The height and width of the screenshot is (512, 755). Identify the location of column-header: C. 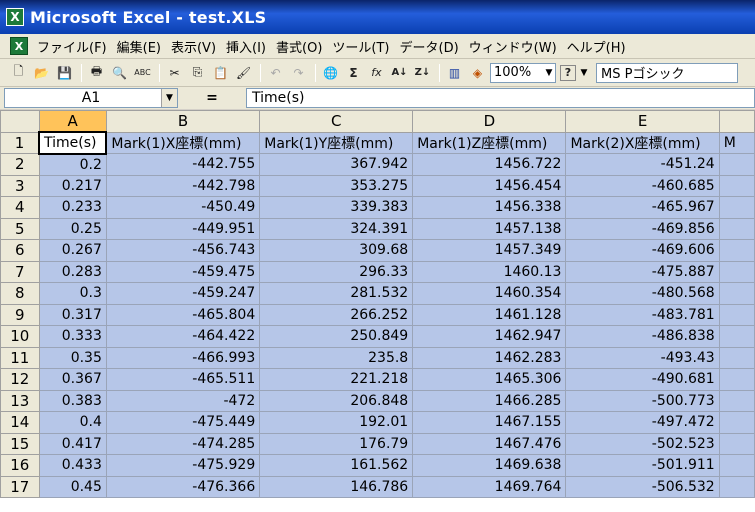
(336, 121).